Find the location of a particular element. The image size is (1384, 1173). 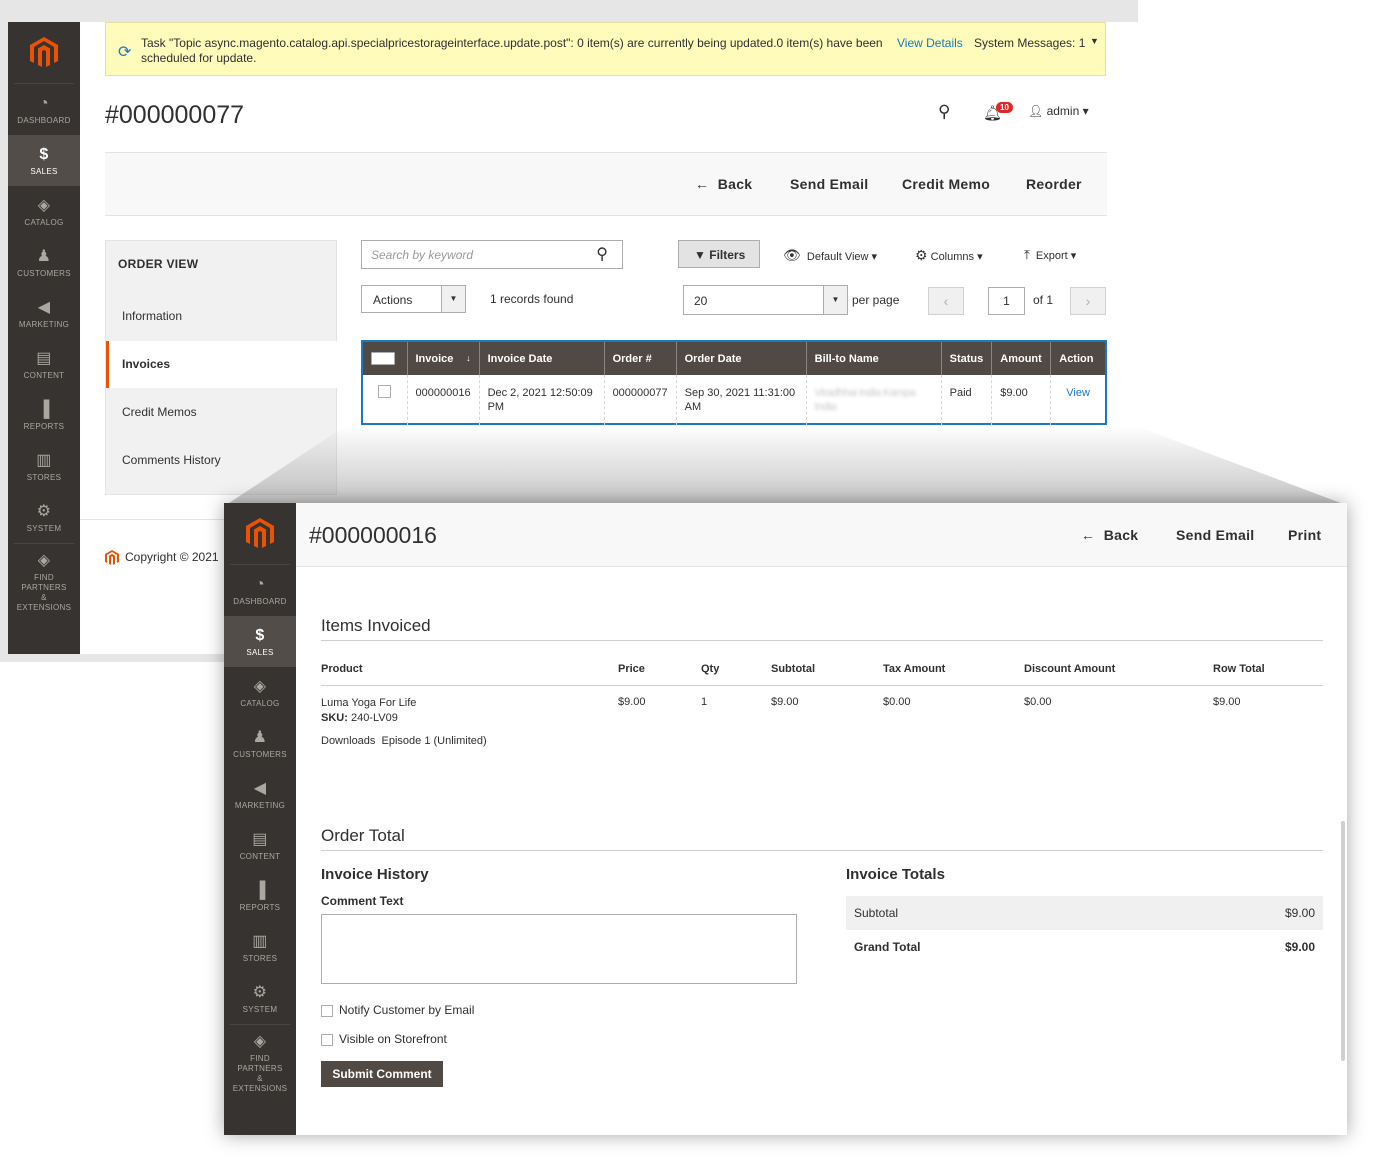

subtotal-value: $9.00 is located at coordinates (1299, 913).